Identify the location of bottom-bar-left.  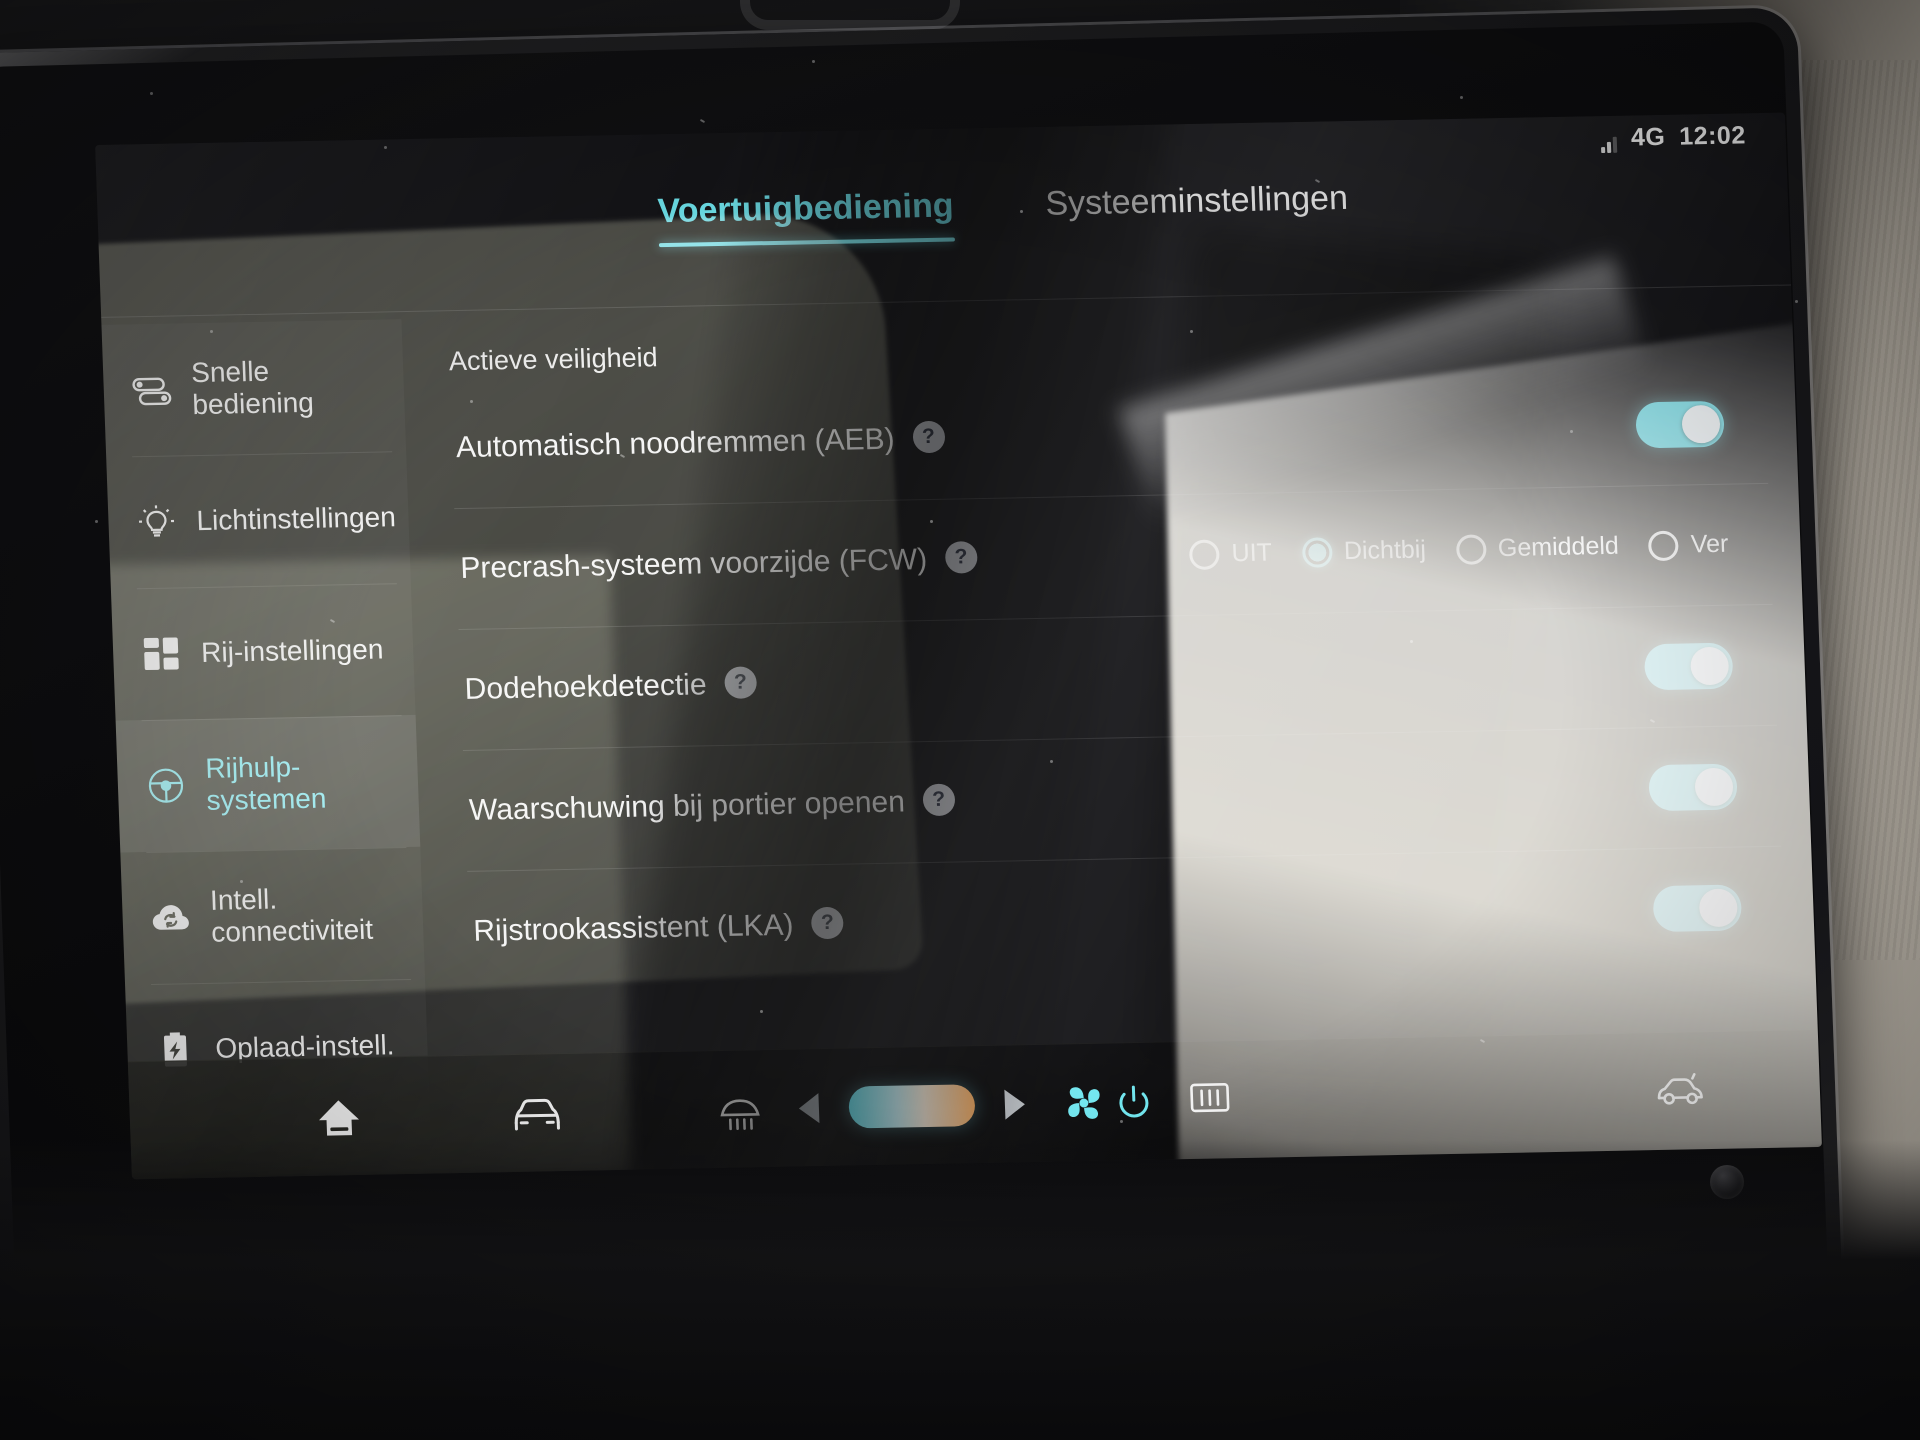
(348, 1117).